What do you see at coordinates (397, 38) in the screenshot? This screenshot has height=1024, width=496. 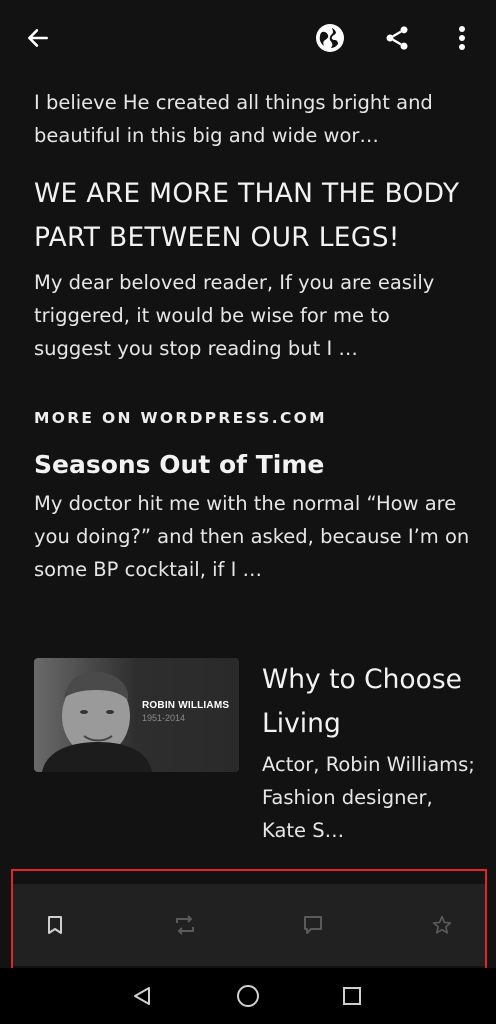 I see `share-icon` at bounding box center [397, 38].